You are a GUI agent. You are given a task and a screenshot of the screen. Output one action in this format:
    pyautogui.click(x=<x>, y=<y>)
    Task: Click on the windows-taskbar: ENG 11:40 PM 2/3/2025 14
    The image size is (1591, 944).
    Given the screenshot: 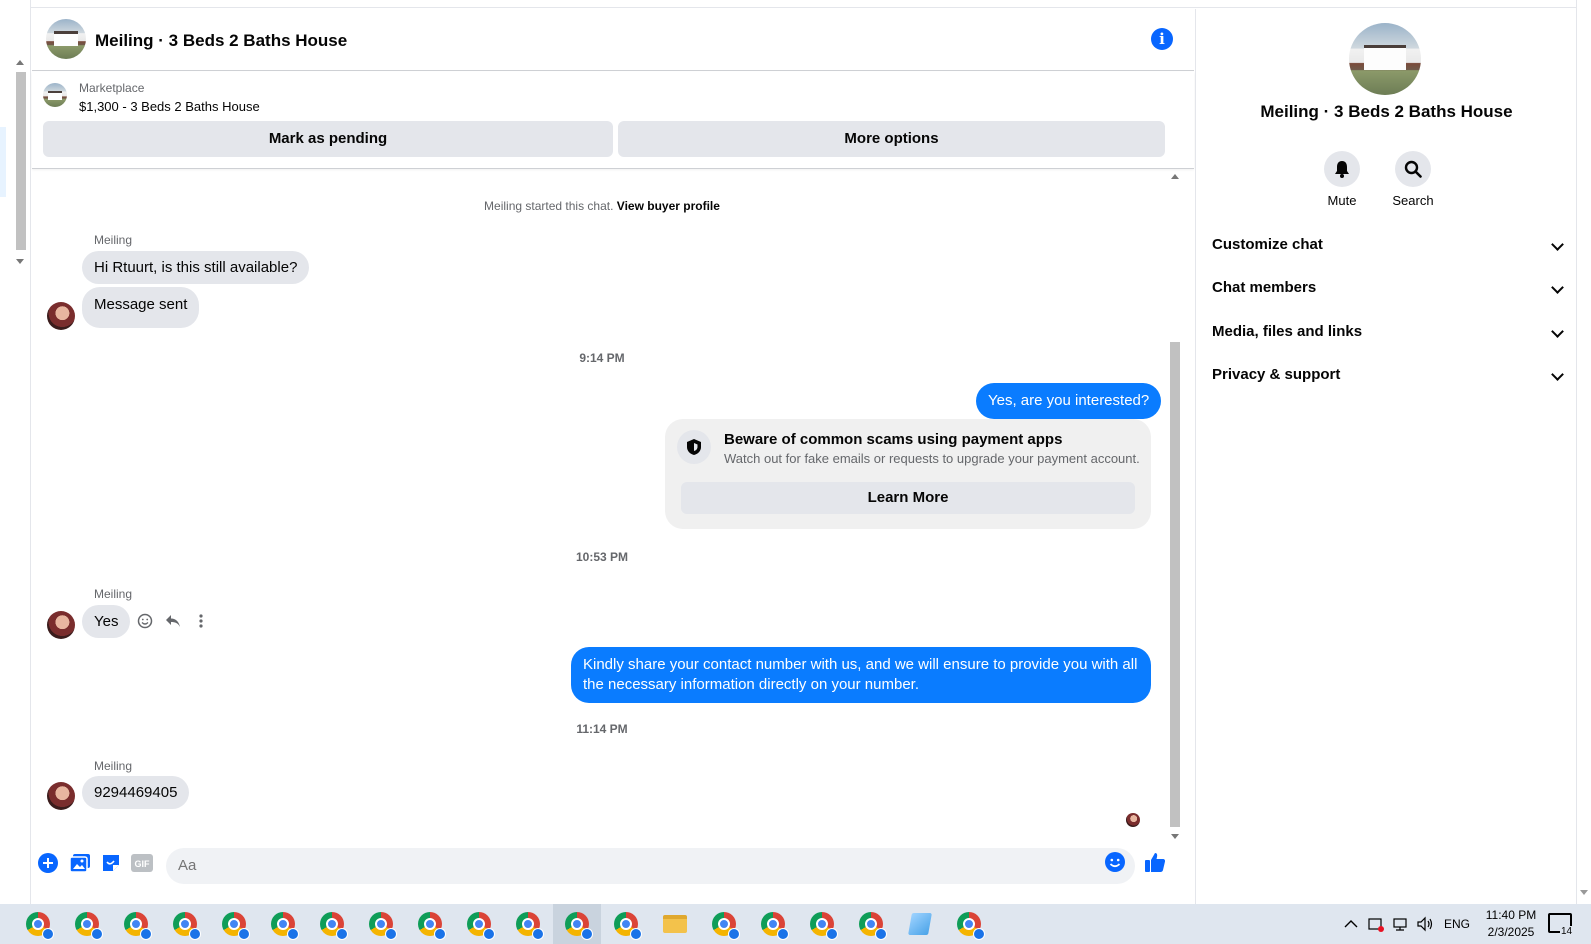 What is the action you would take?
    pyautogui.click(x=795, y=924)
    